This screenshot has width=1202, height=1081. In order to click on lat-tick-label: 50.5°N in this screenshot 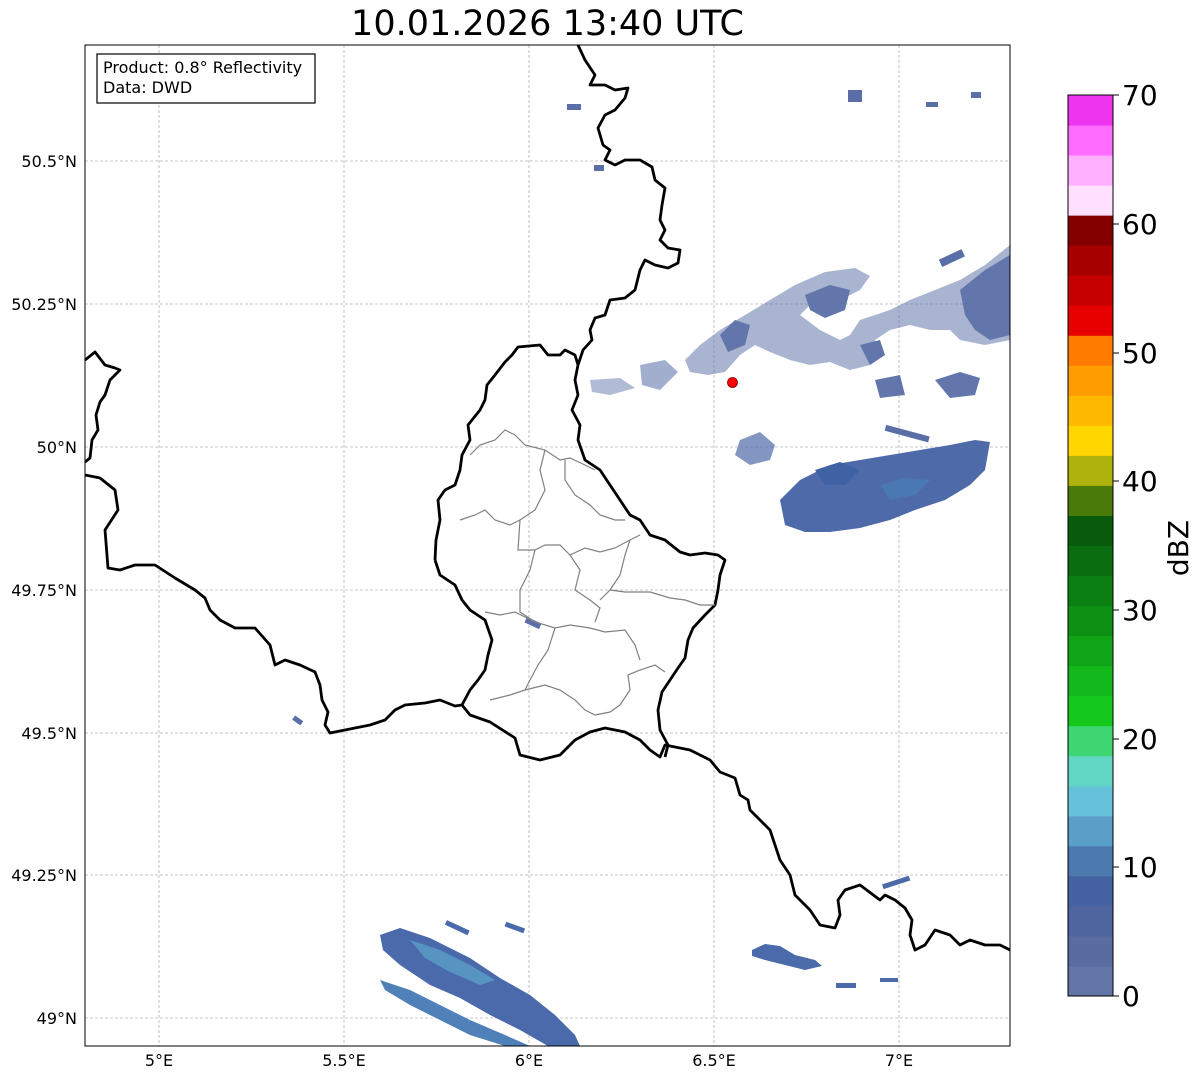, I will do `click(49, 161)`.